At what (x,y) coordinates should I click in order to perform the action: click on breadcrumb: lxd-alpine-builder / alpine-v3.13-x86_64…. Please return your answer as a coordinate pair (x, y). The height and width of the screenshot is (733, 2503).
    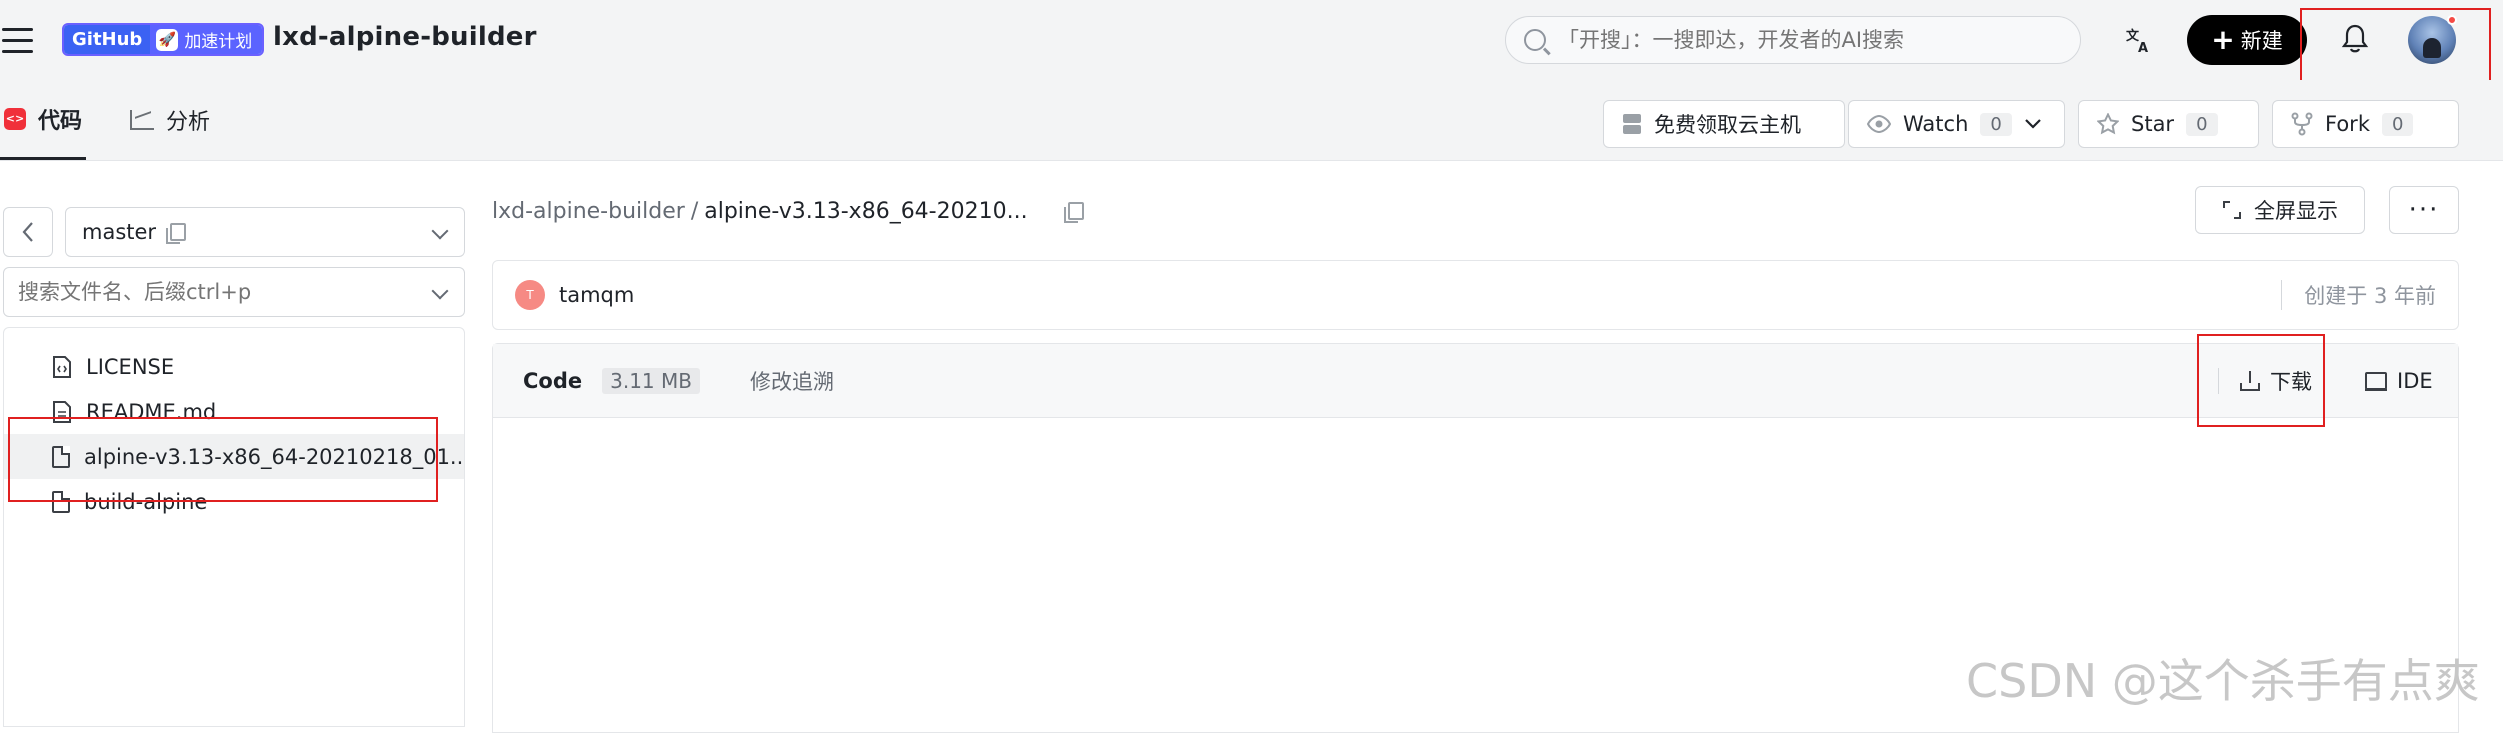
    Looking at the image, I should click on (788, 211).